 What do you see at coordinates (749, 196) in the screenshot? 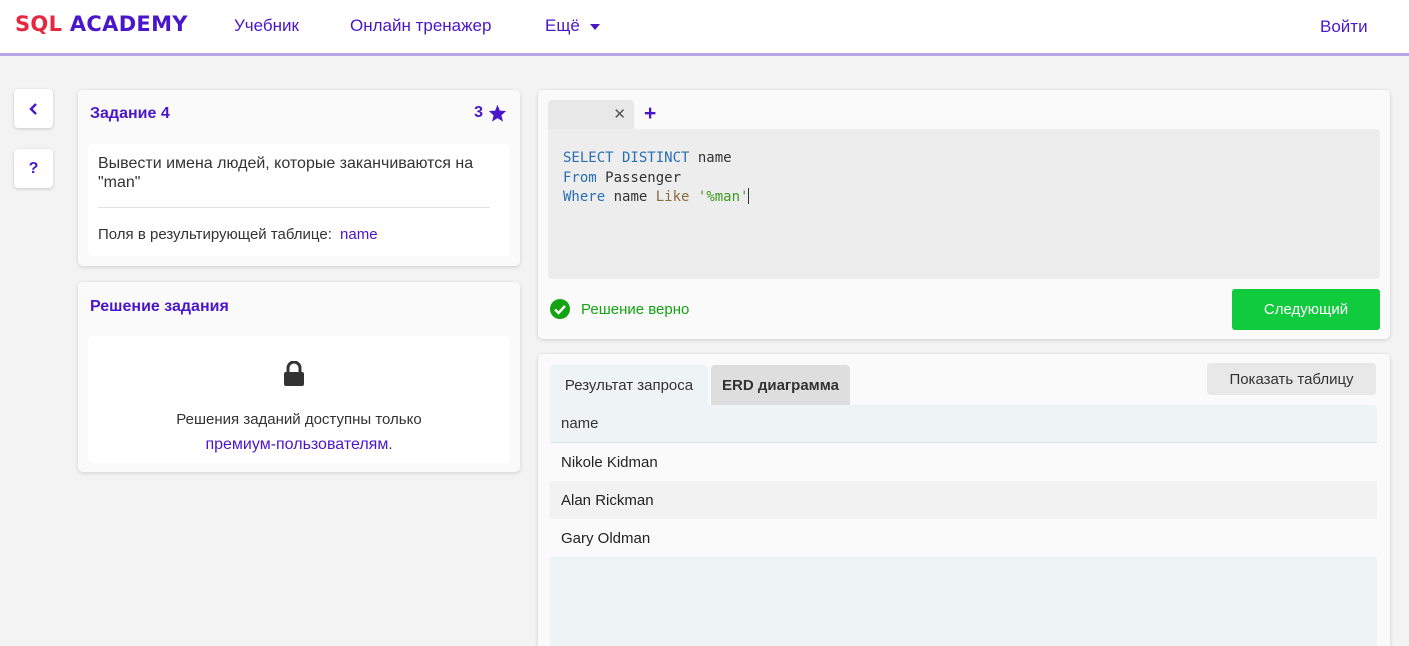
I see `text-cursor` at bounding box center [749, 196].